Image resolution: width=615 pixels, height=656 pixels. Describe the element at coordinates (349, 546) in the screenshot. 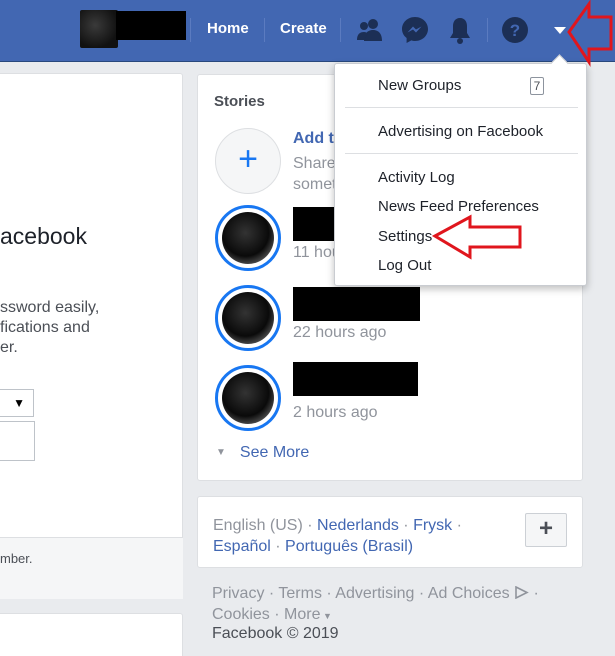

I see `language-option: Português (Brasil)` at that location.